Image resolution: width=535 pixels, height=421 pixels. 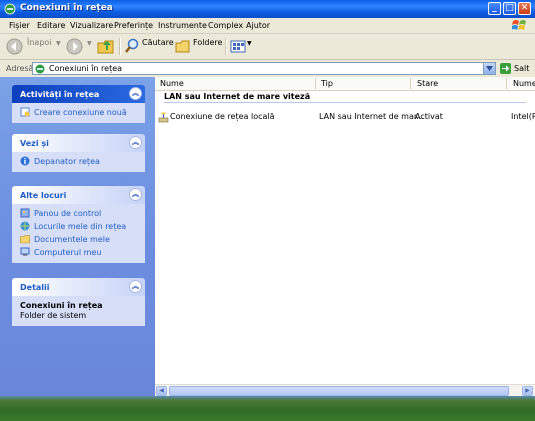 I want to click on link-my-documents: Documentele mele, so click(x=78, y=239).